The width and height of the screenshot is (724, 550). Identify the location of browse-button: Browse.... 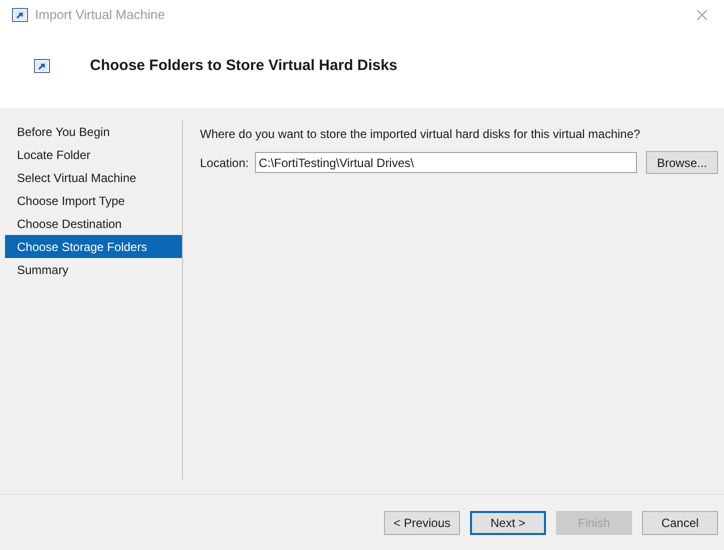
(682, 162).